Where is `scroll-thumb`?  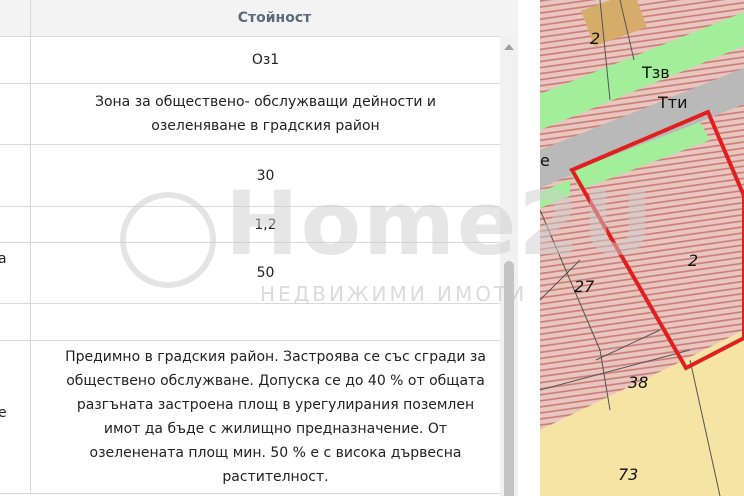
scroll-thumb is located at coordinates (509, 378).